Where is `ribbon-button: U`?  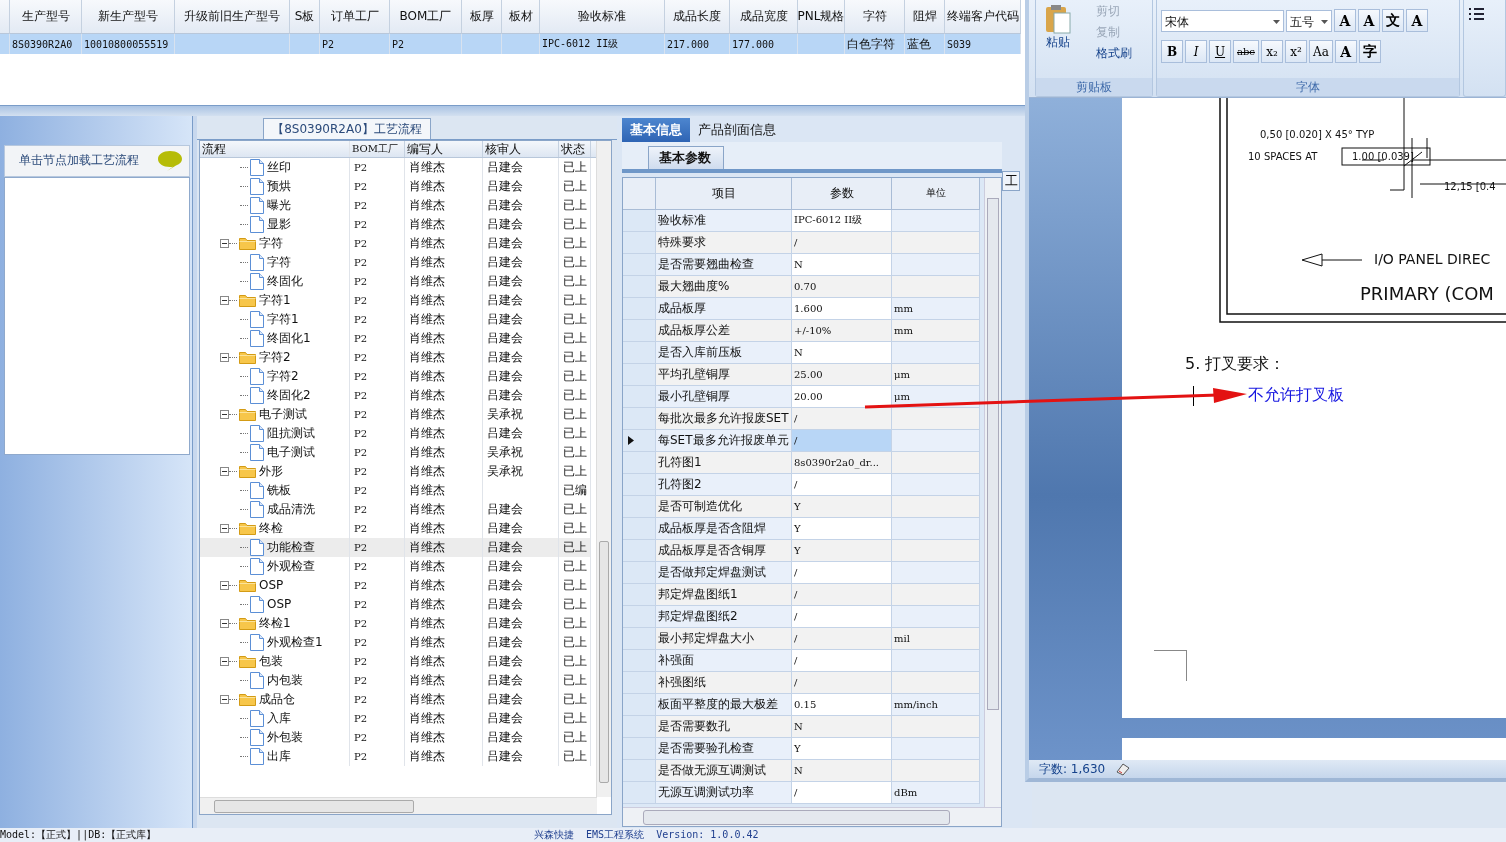 ribbon-button: U is located at coordinates (1220, 51).